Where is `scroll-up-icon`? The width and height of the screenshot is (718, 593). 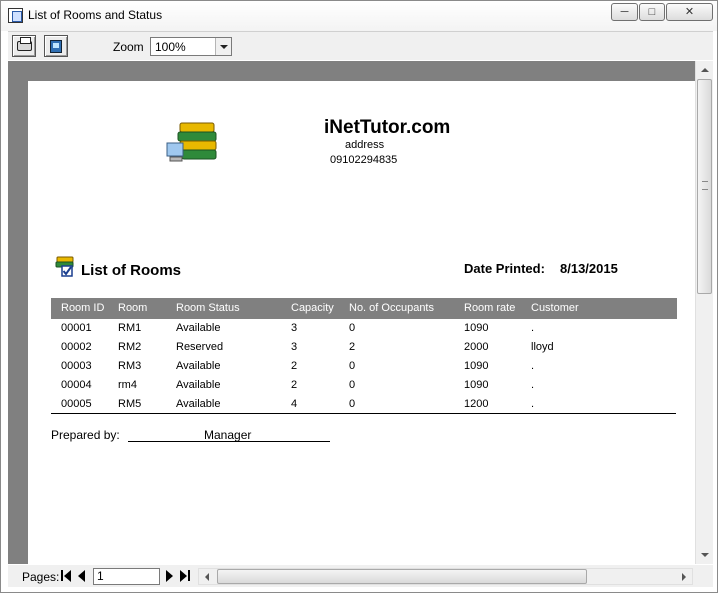
scroll-up-icon is located at coordinates (704, 69).